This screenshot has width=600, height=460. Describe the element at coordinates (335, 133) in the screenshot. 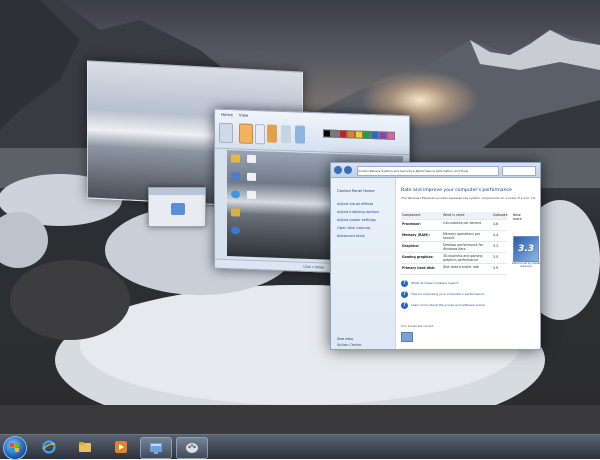

I see `color-swatch-gray` at that location.